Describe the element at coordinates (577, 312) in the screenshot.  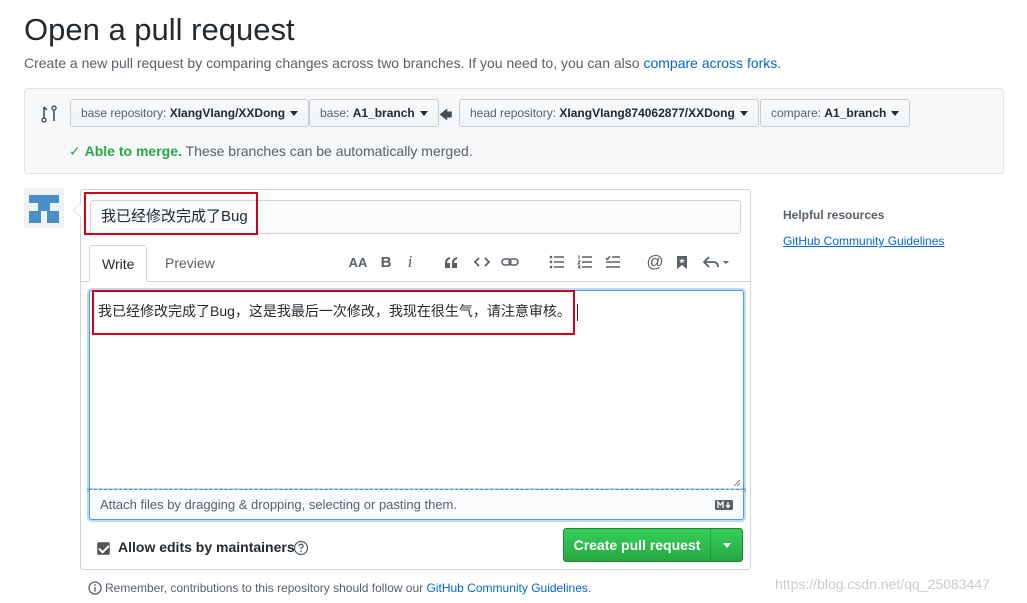
I see `text-cursor` at that location.